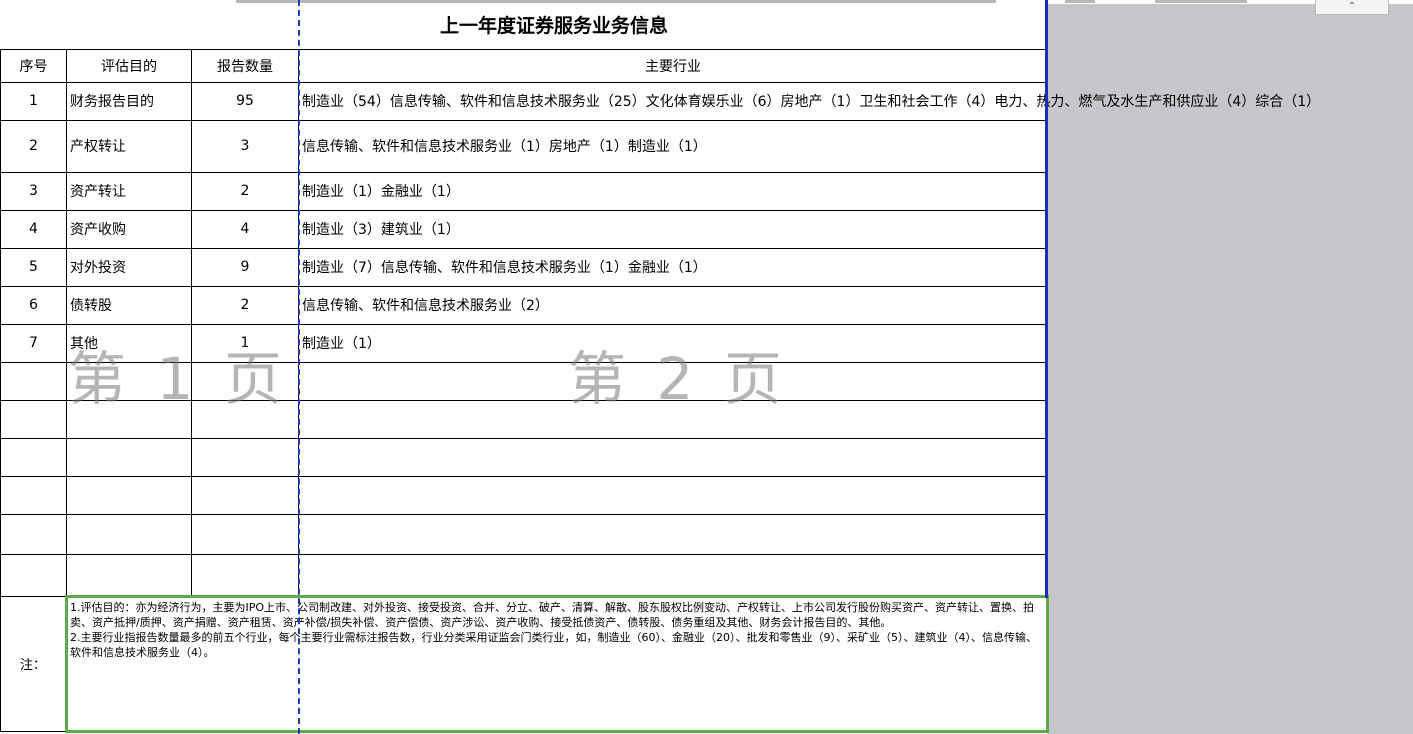 Image resolution: width=1413 pixels, height=734 pixels. I want to click on cell-industry: 制造业（7）信息传输、软件和信息技术服务业（1）金融业（1）, so click(673, 267).